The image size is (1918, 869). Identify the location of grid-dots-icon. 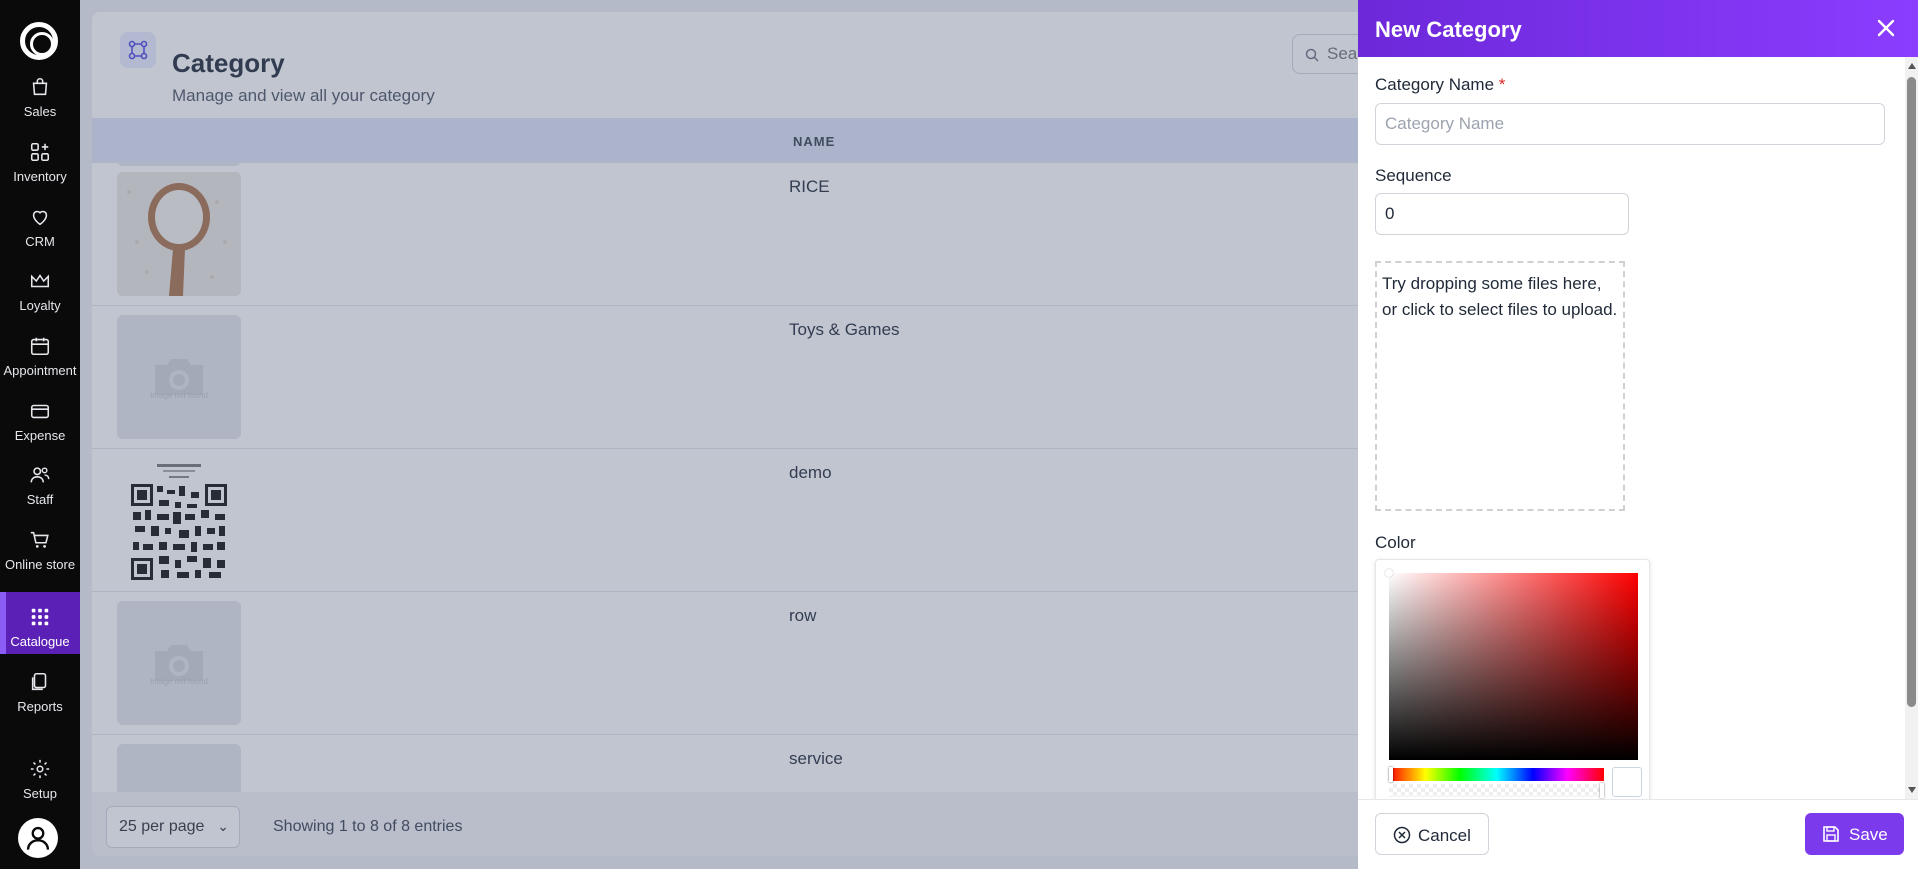
(40, 617).